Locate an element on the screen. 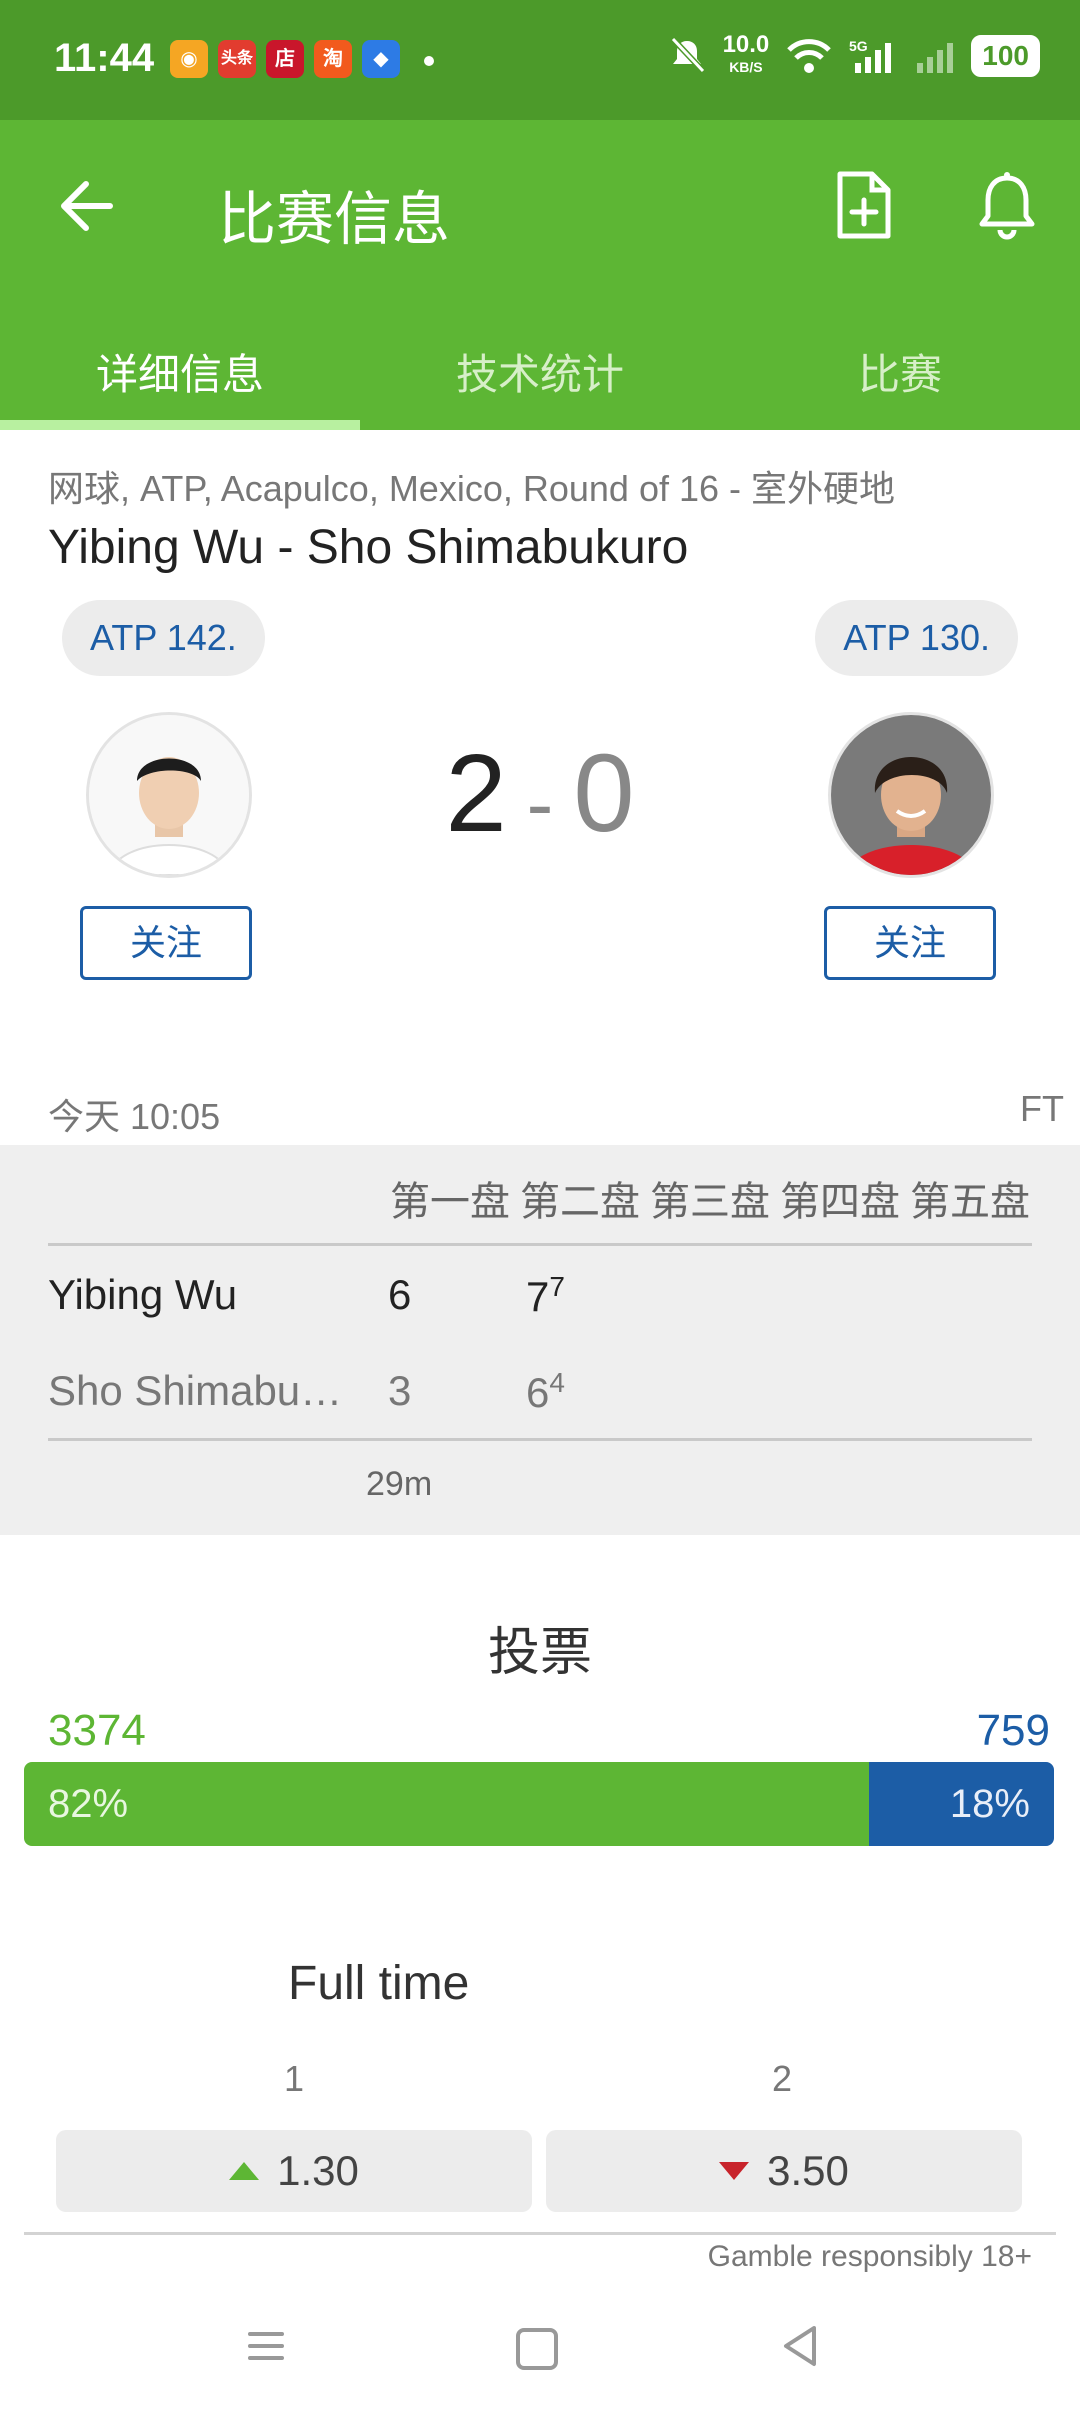 The image size is (1080, 2414). wifi-icon is located at coordinates (809, 56).